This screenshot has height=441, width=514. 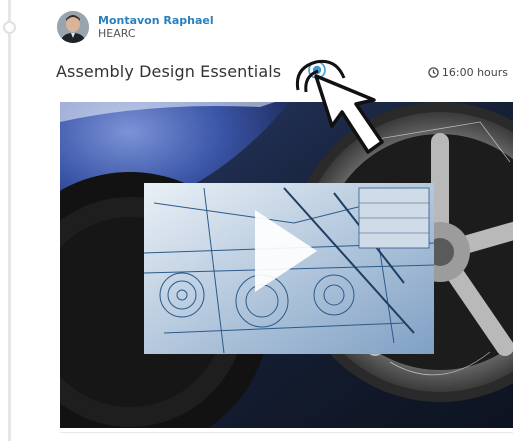 I want to click on author-name-link: Montavon Raphael, so click(x=156, y=20).